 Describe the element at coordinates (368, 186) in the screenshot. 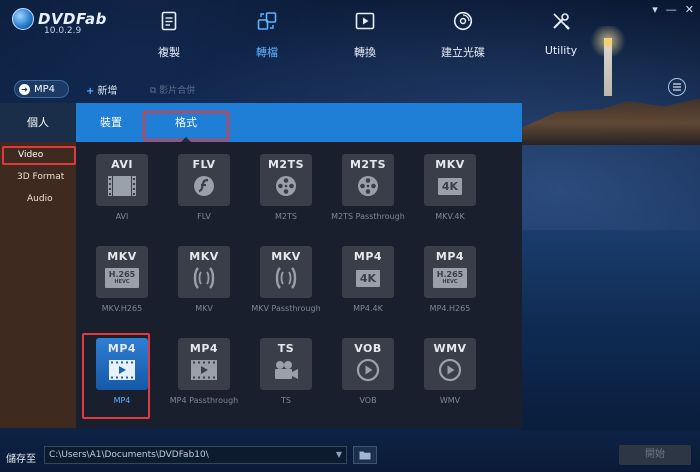

I see `film-reel-icon` at that location.